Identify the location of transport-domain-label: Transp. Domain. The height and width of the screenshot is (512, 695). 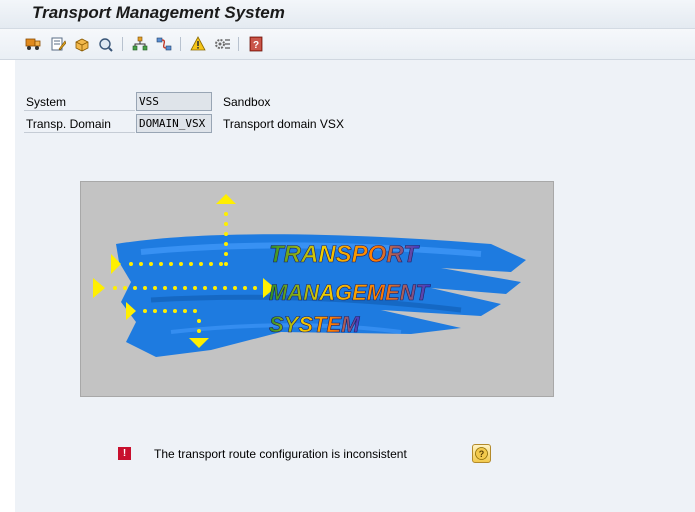
(79, 124).